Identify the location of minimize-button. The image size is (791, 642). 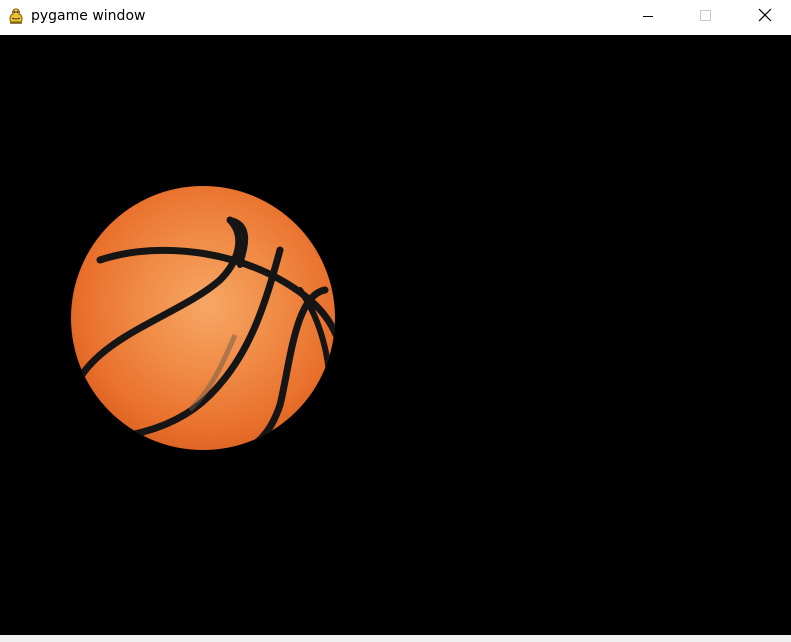
(648, 16).